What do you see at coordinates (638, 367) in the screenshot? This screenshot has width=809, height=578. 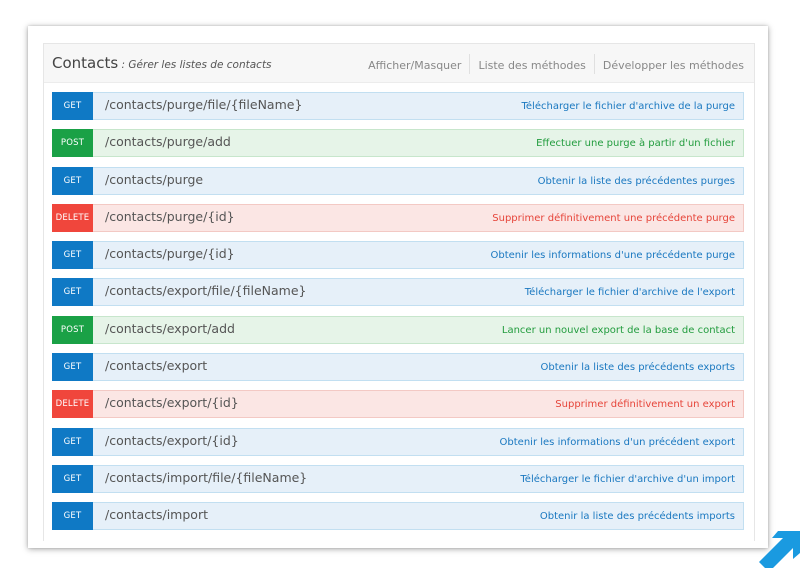 I see `operation-description: Obtenir la liste des précédents exports` at bounding box center [638, 367].